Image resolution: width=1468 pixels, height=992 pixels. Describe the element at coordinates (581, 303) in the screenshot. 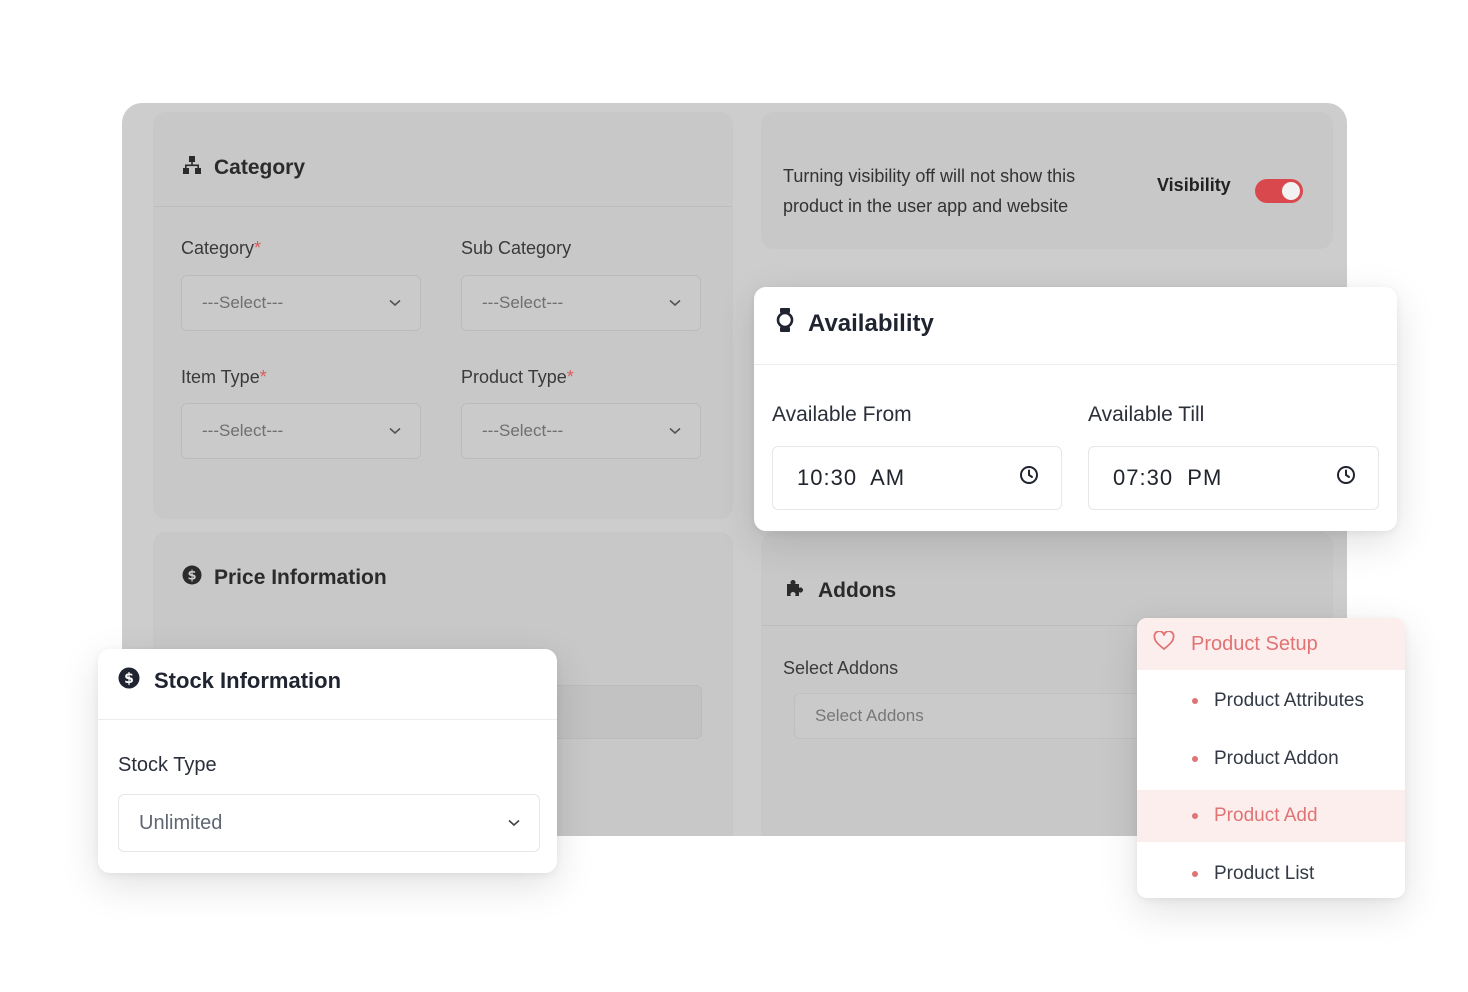

I see `sub-category-select: ---Select---` at that location.